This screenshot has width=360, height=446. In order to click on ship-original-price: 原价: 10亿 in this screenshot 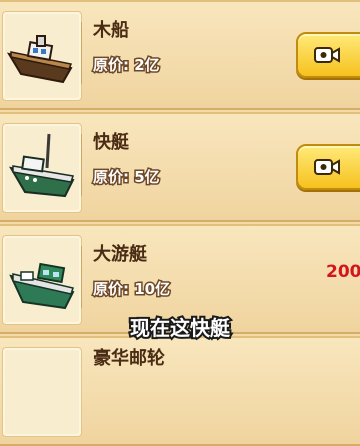, I will do `click(132, 289)`.